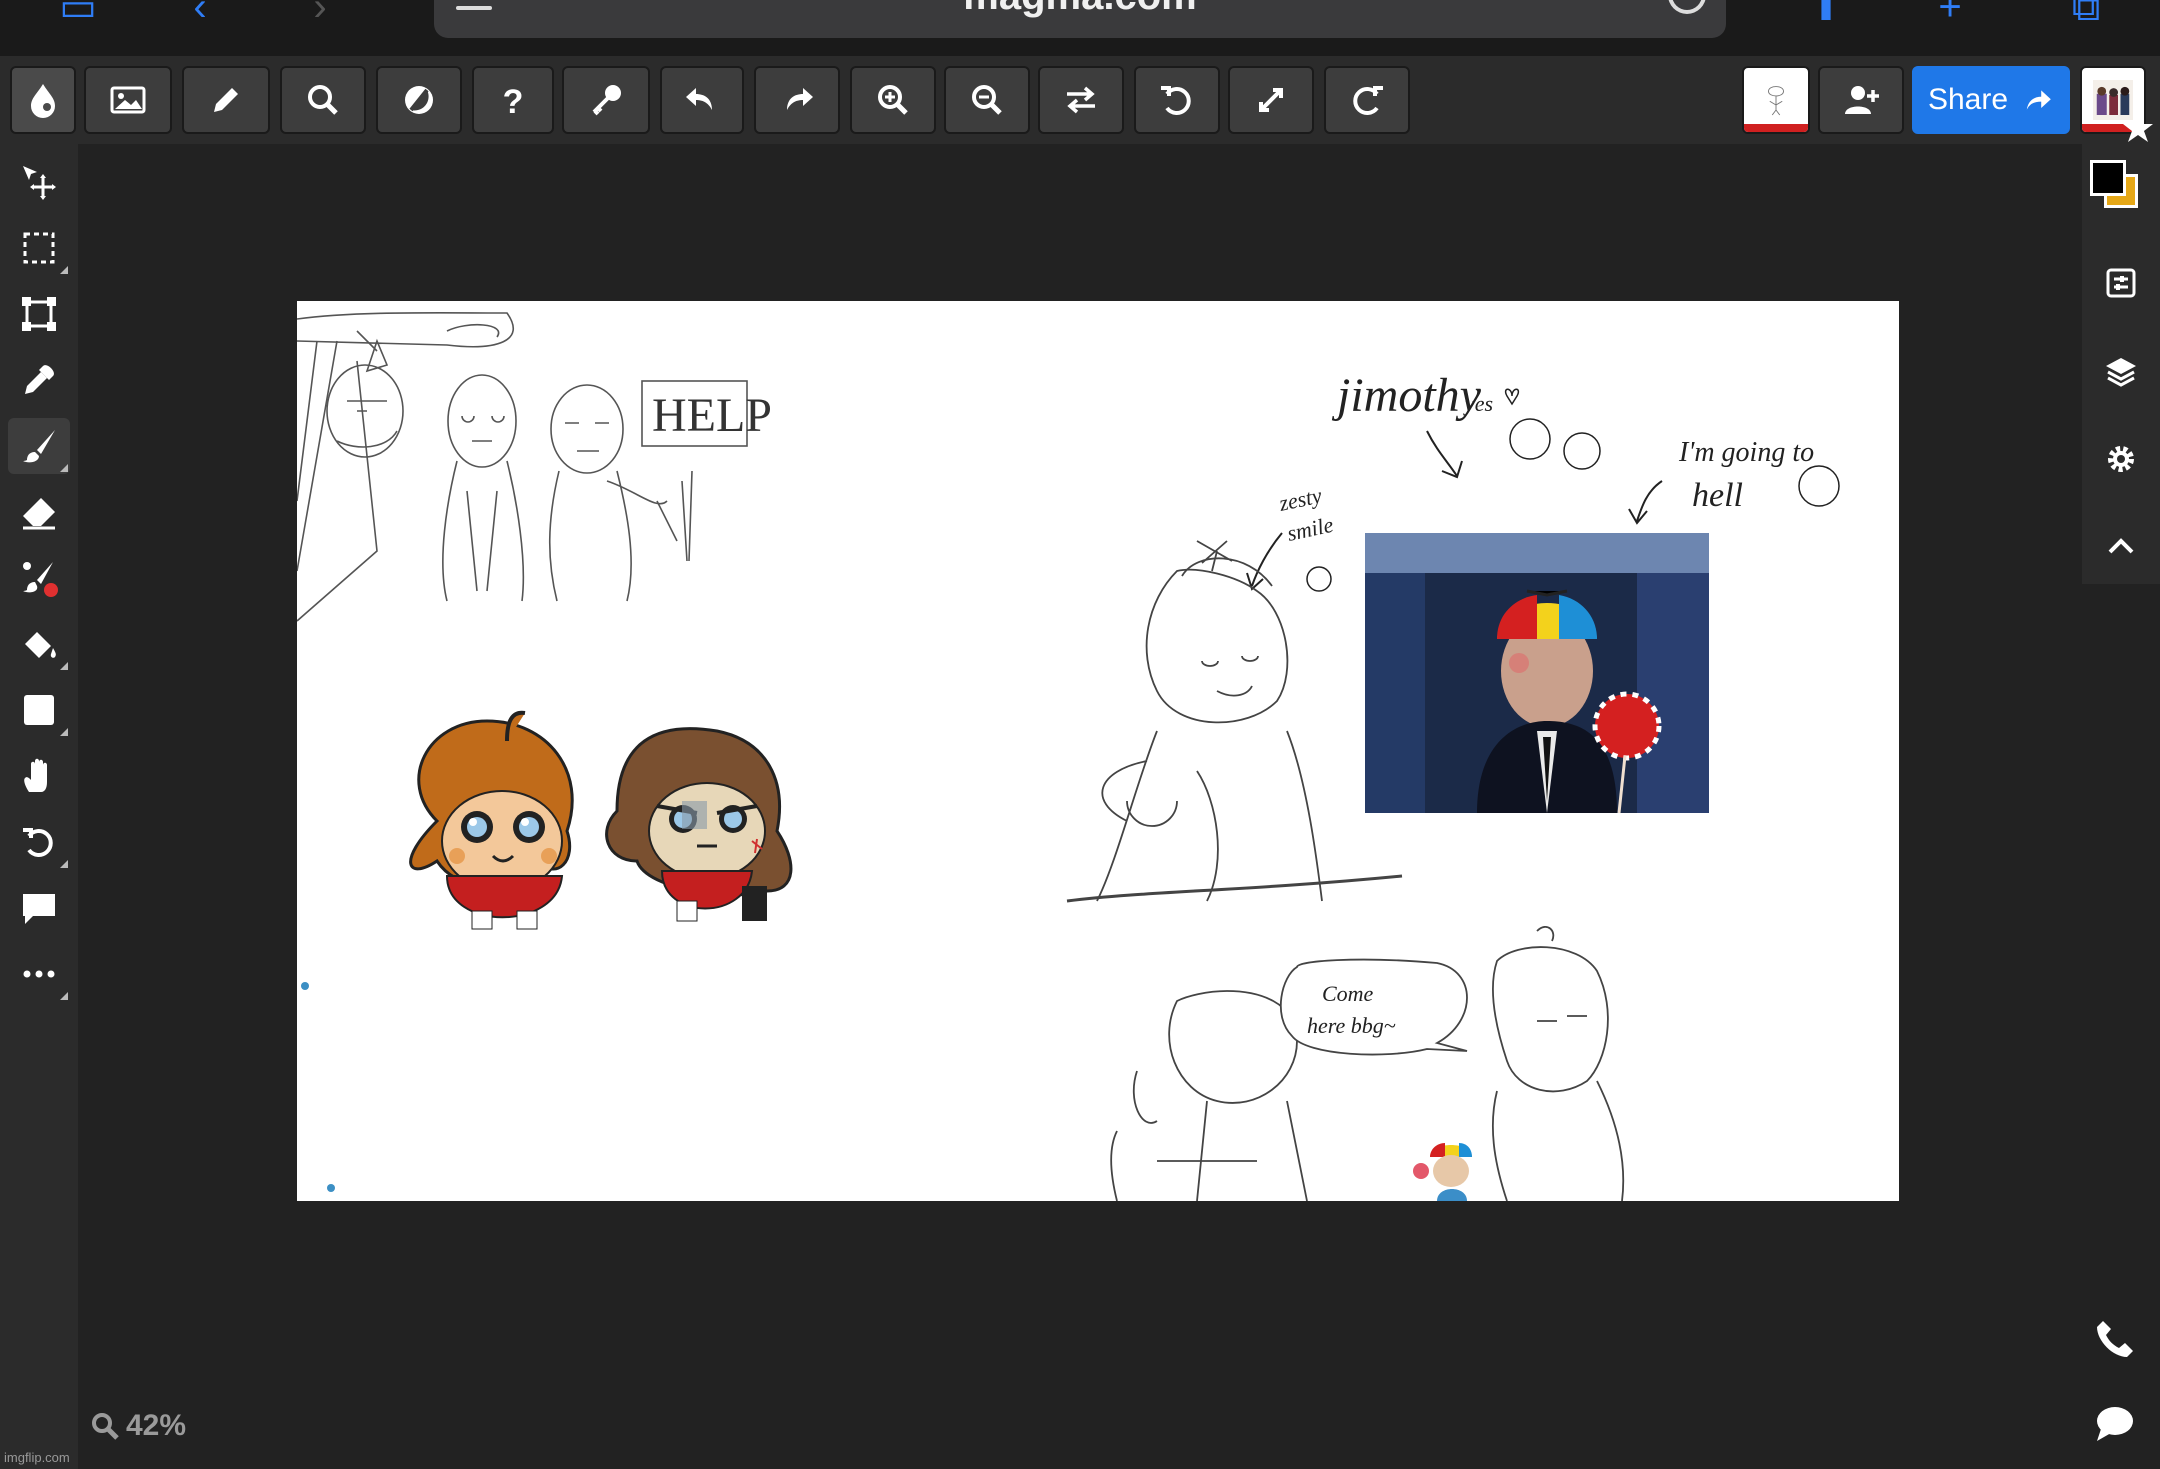 The height and width of the screenshot is (1469, 2160). I want to click on chat-button, so click(2115, 1423).